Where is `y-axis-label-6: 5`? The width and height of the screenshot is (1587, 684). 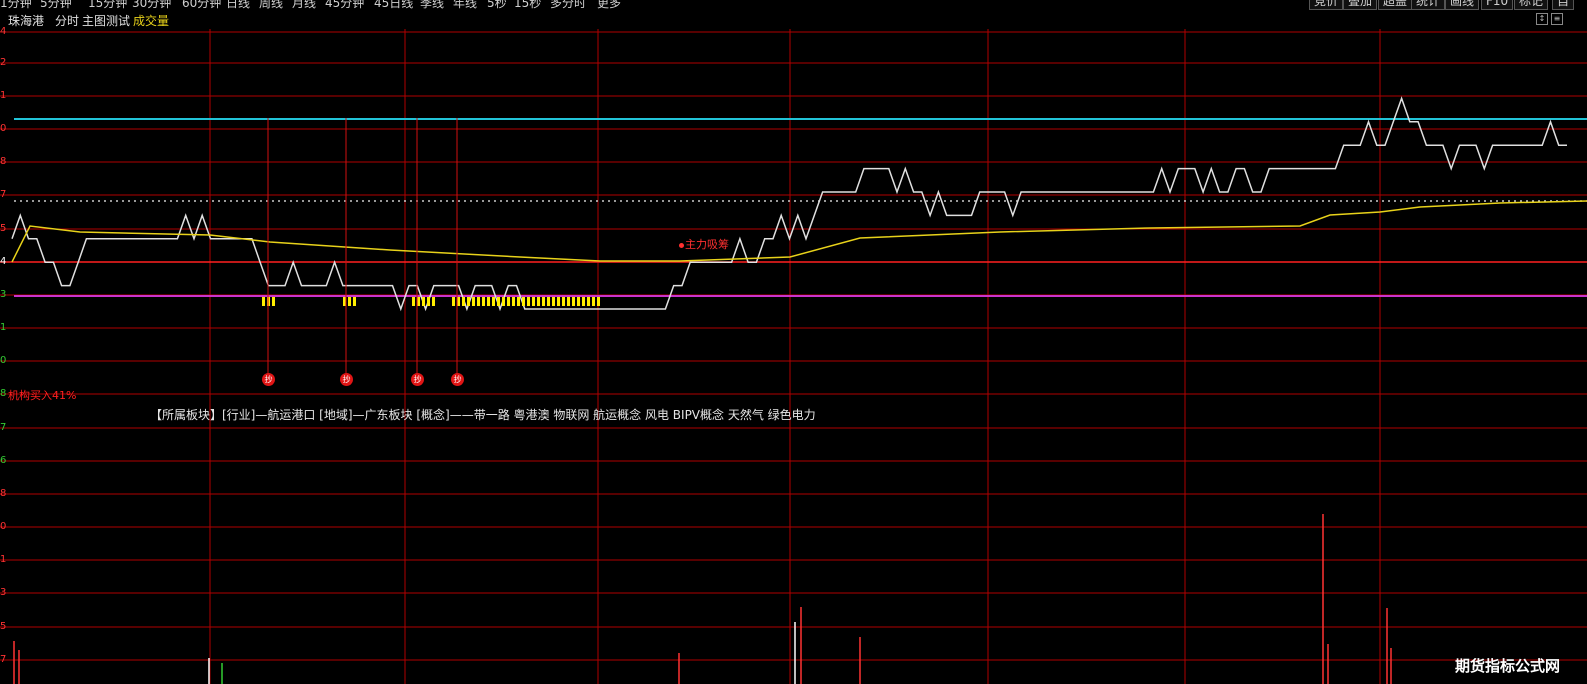
y-axis-label-6: 5 is located at coordinates (3, 228).